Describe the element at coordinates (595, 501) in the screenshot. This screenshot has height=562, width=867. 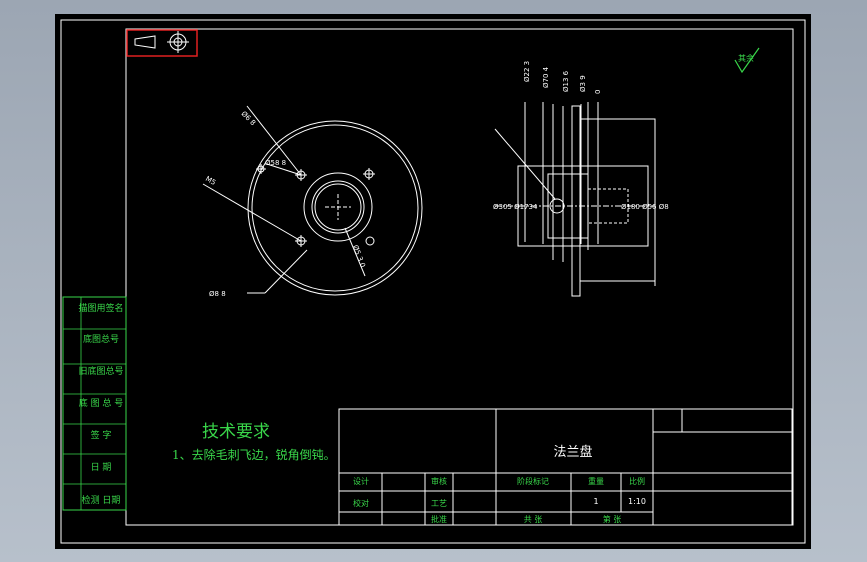
I see `quantity-value: 1` at that location.